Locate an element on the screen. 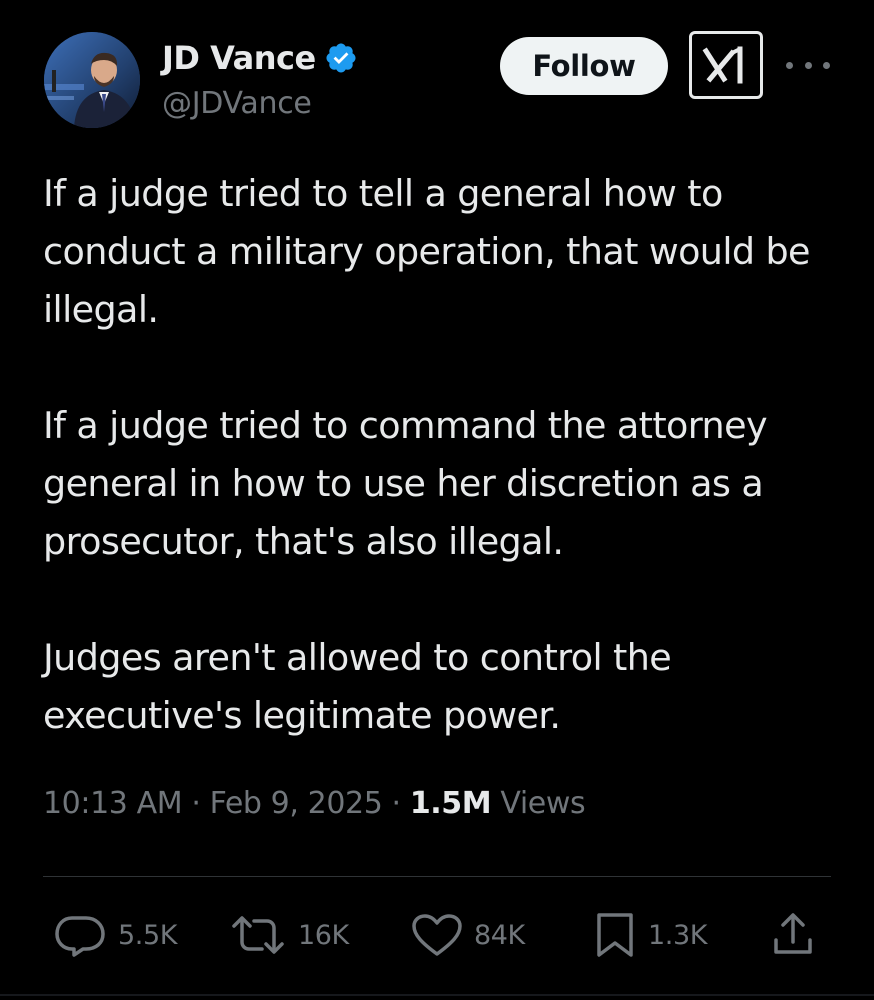  follow-button: Follow is located at coordinates (584, 66).